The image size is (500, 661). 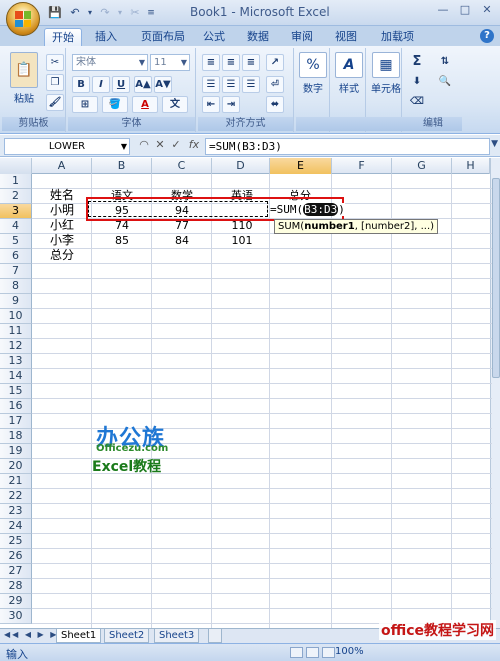 I want to click on close-icon: ✕, so click(x=487, y=11).